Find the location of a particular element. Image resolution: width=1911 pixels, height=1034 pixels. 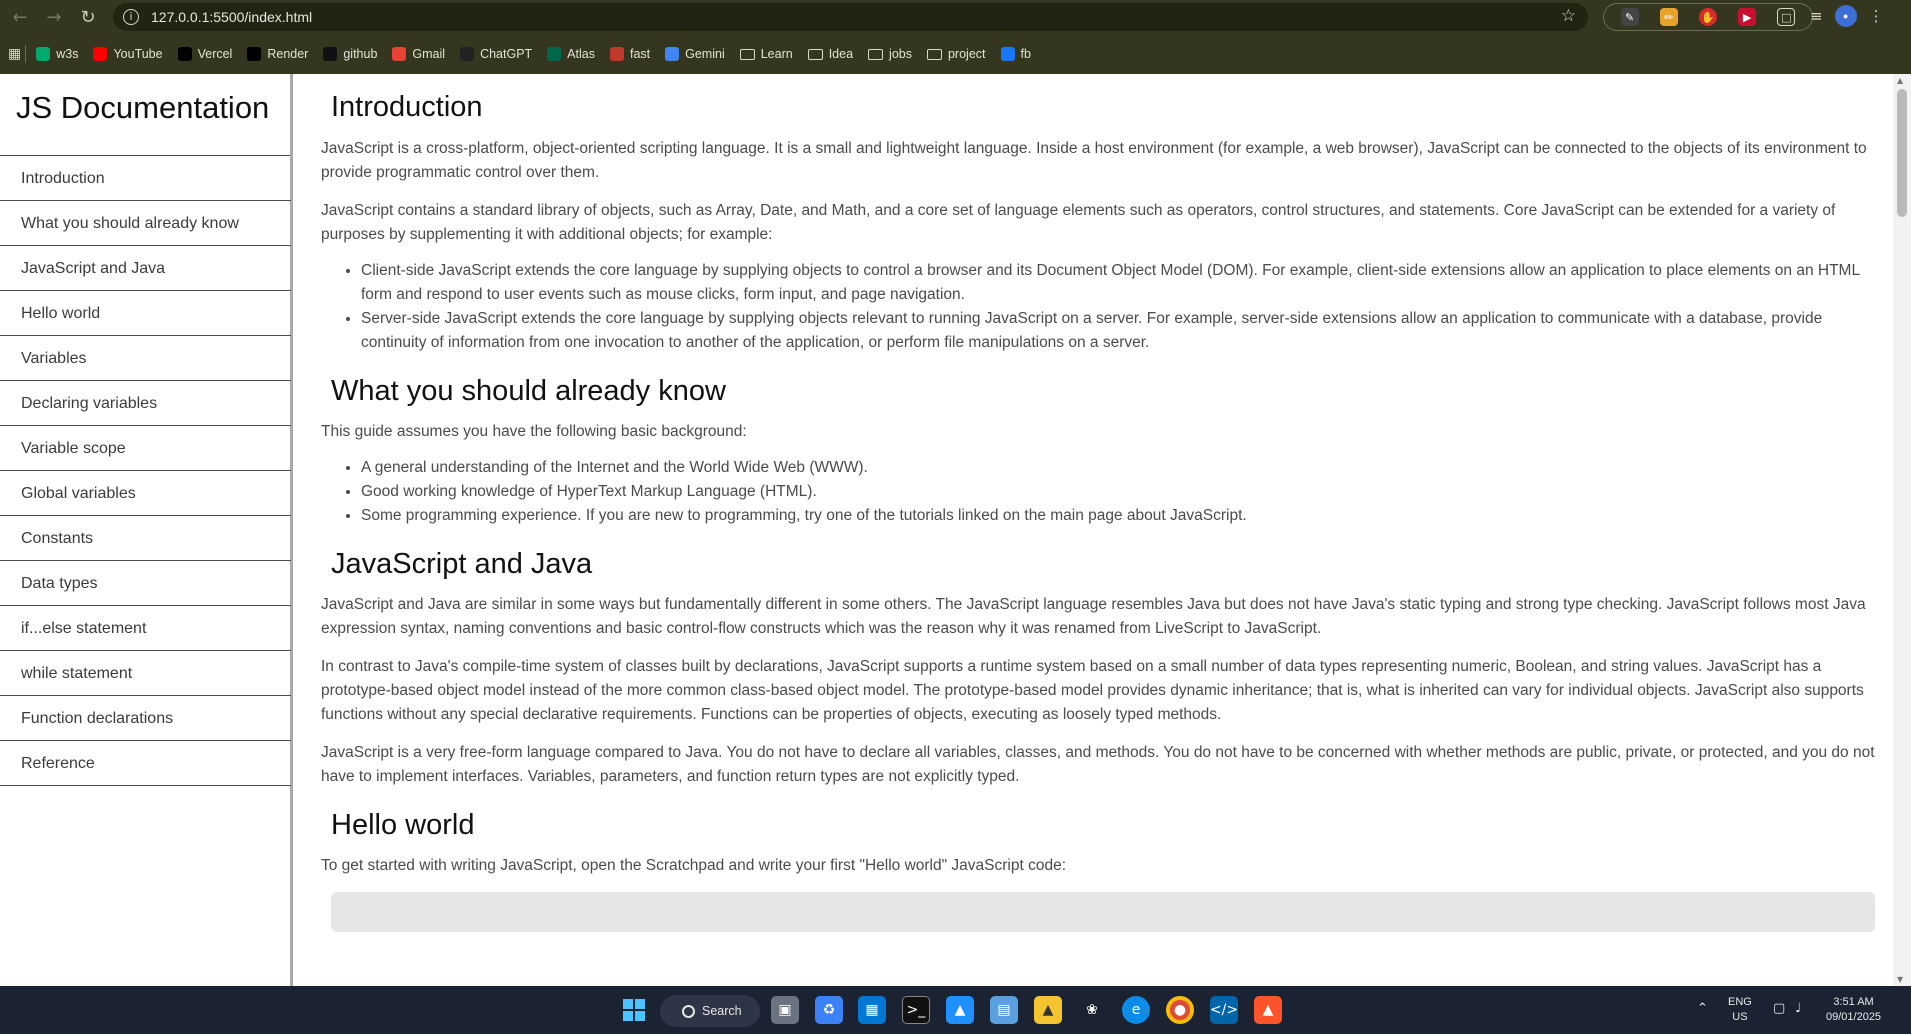

nav-link: Data types is located at coordinates (145, 583).